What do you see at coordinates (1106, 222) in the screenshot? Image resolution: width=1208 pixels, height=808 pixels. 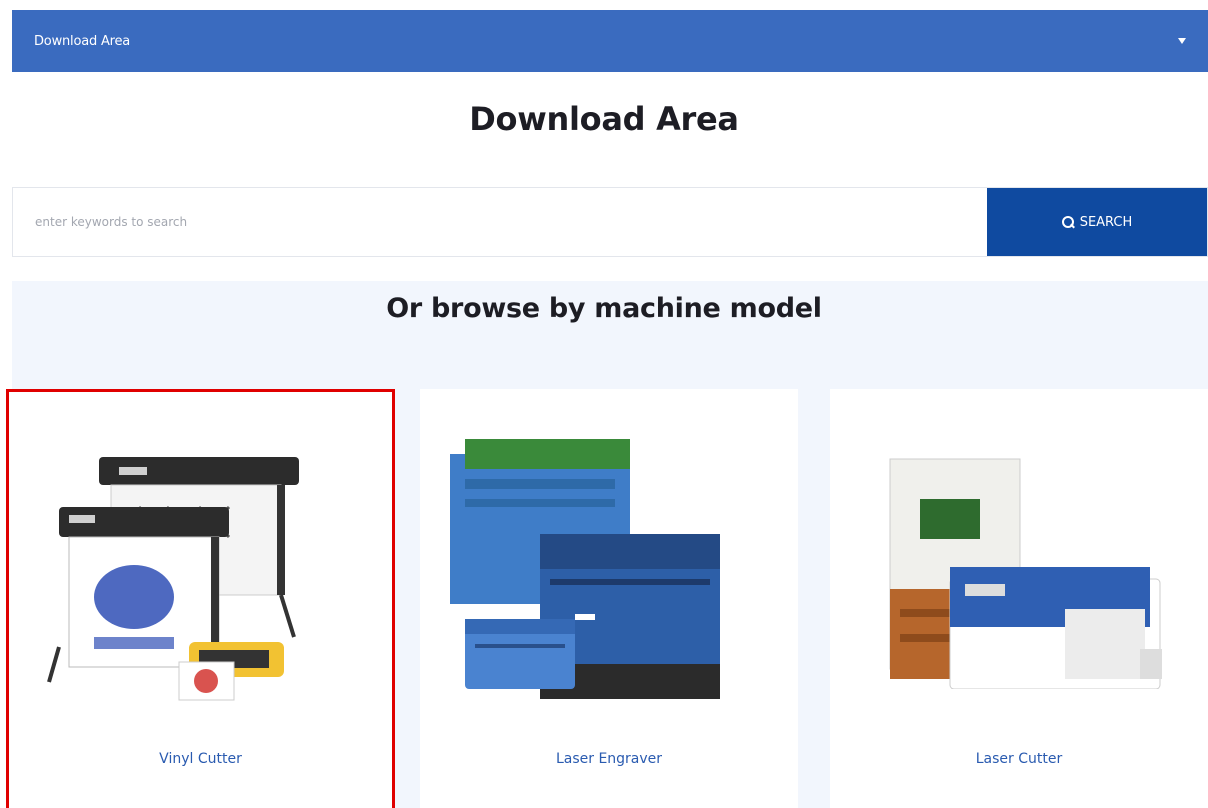 I see `search-button-label: SEARCH` at bounding box center [1106, 222].